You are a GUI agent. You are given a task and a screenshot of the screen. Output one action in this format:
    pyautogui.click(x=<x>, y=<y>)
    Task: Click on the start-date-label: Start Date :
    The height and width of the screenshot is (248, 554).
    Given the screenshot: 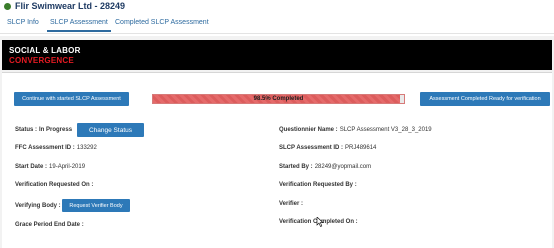 What is the action you would take?
    pyautogui.click(x=31, y=167)
    